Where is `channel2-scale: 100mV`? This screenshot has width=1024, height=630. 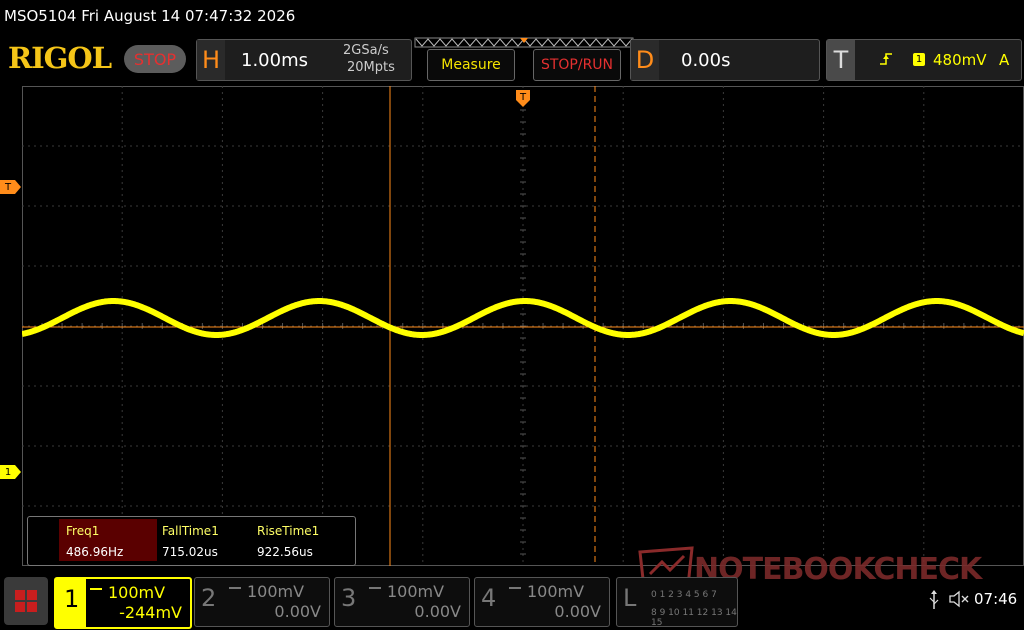 channel2-scale: 100mV is located at coordinates (276, 591).